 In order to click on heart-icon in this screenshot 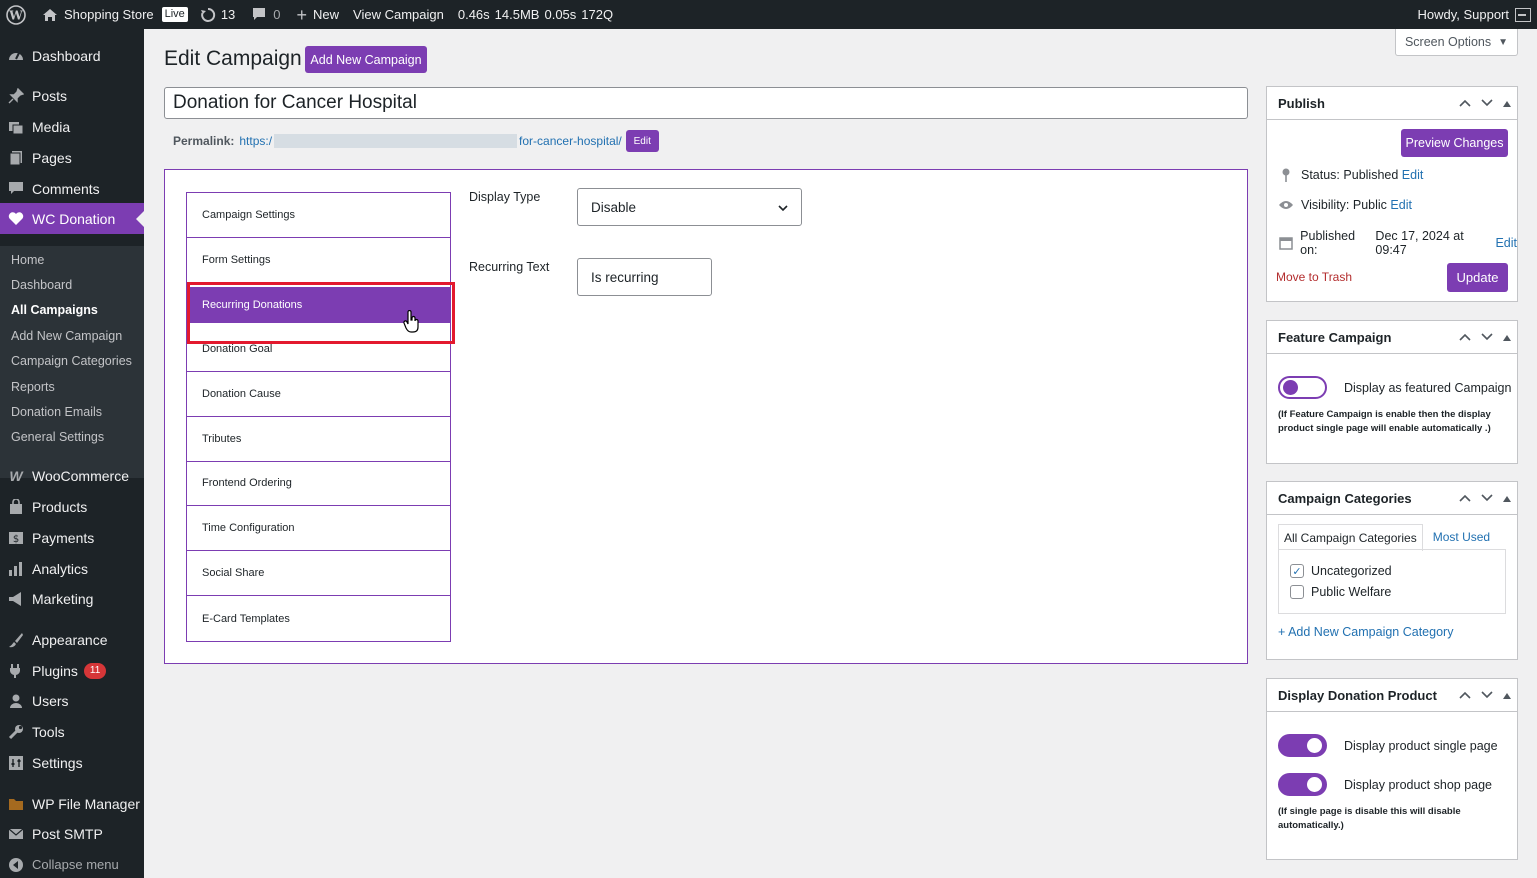, I will do `click(16, 219)`.